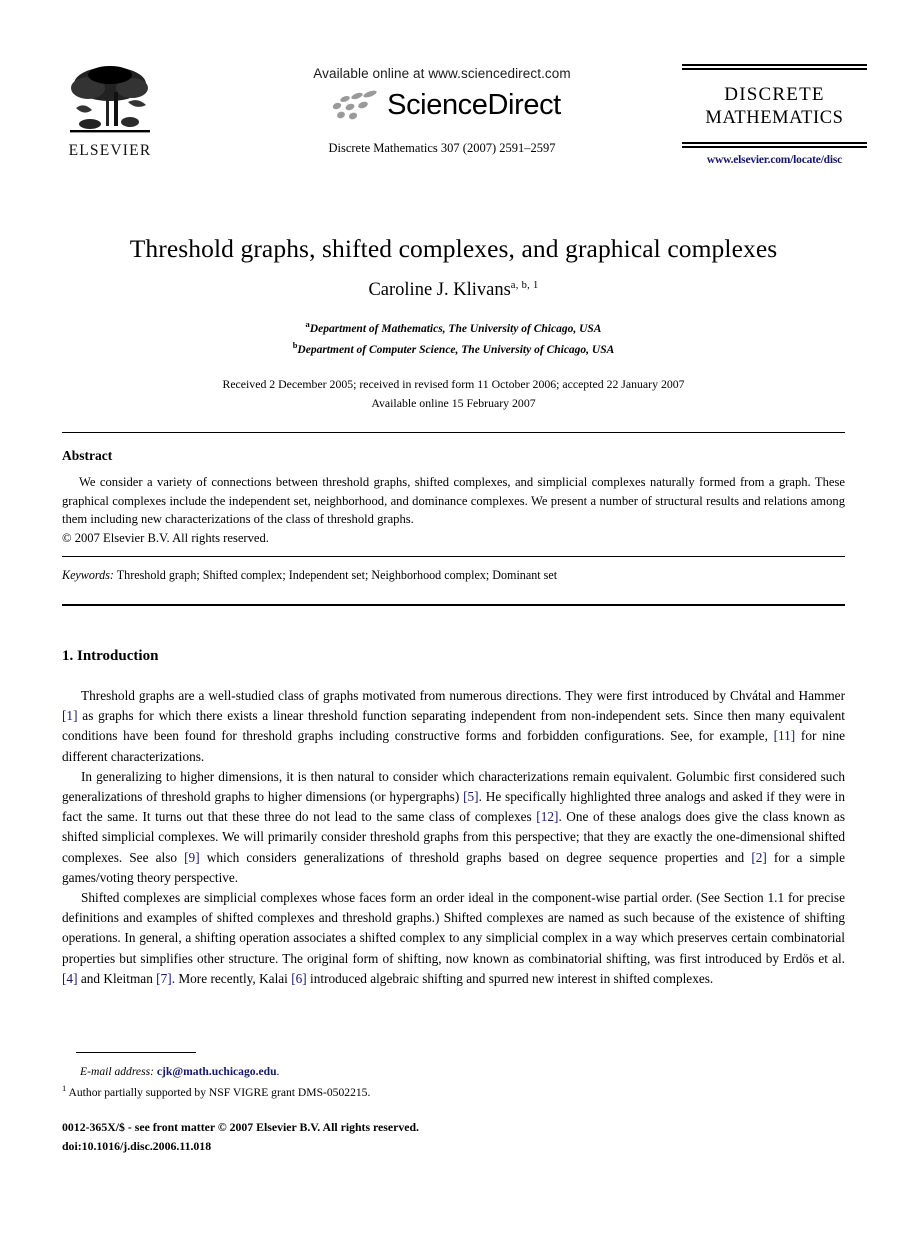  What do you see at coordinates (117, 1071) in the screenshot?
I see `email-label: E-mail address:` at bounding box center [117, 1071].